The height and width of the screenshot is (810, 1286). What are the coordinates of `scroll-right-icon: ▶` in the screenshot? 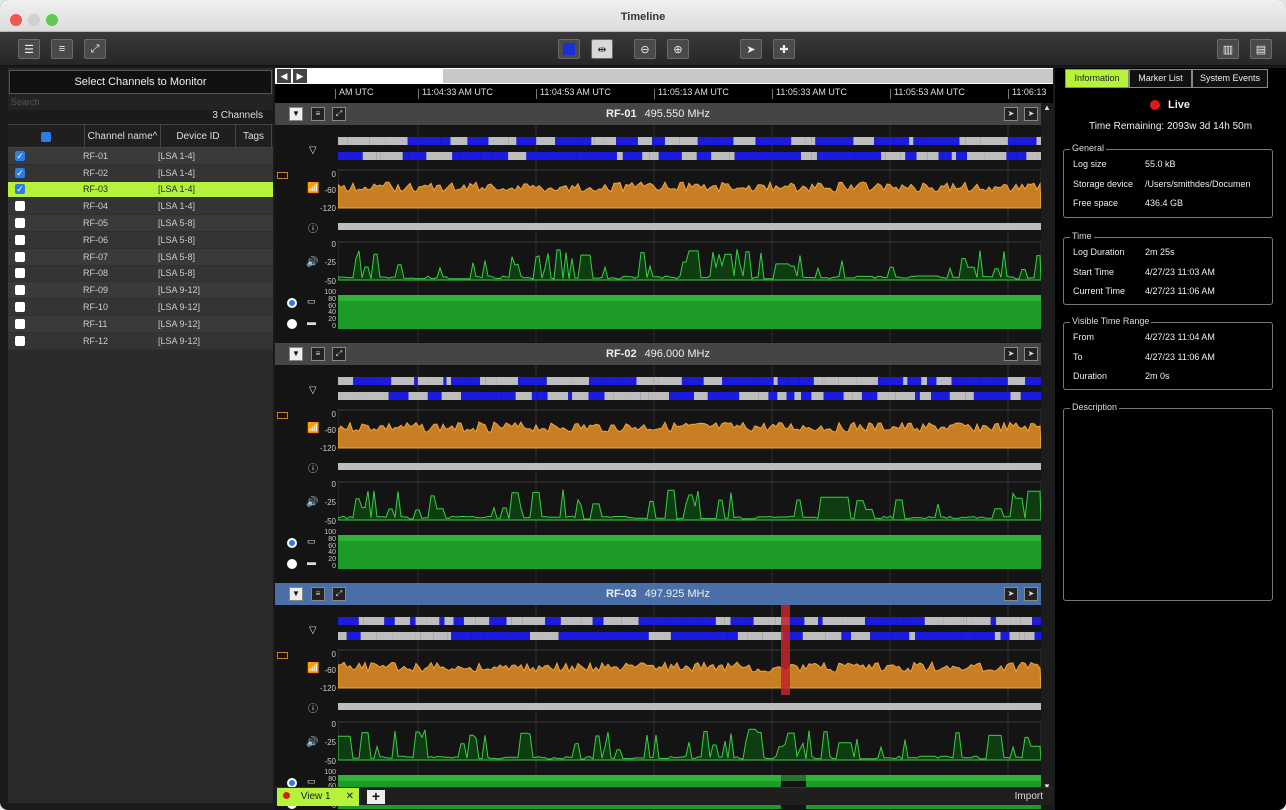 It's located at (300, 76).